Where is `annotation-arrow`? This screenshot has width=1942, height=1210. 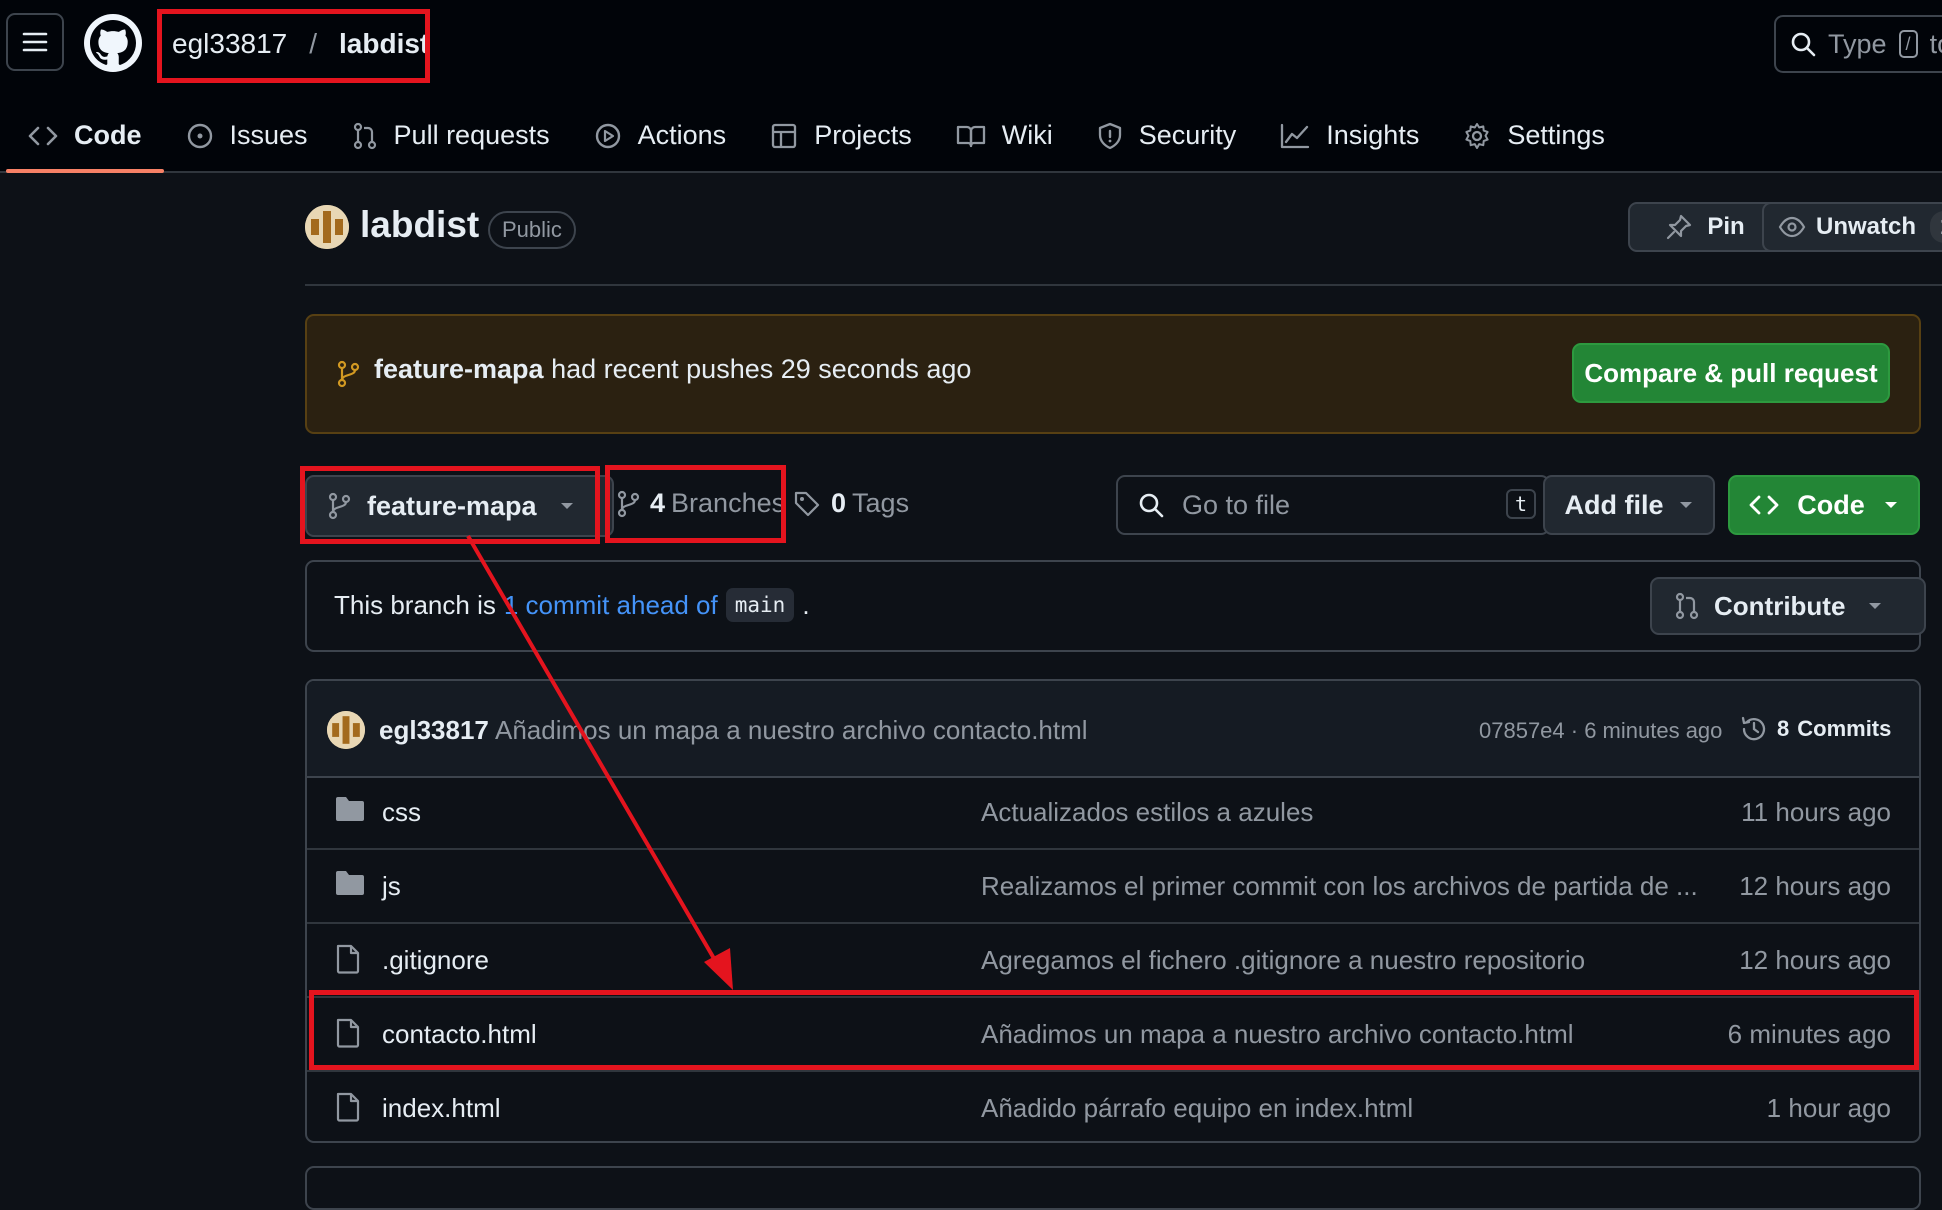 annotation-arrow is located at coordinates (599, 762).